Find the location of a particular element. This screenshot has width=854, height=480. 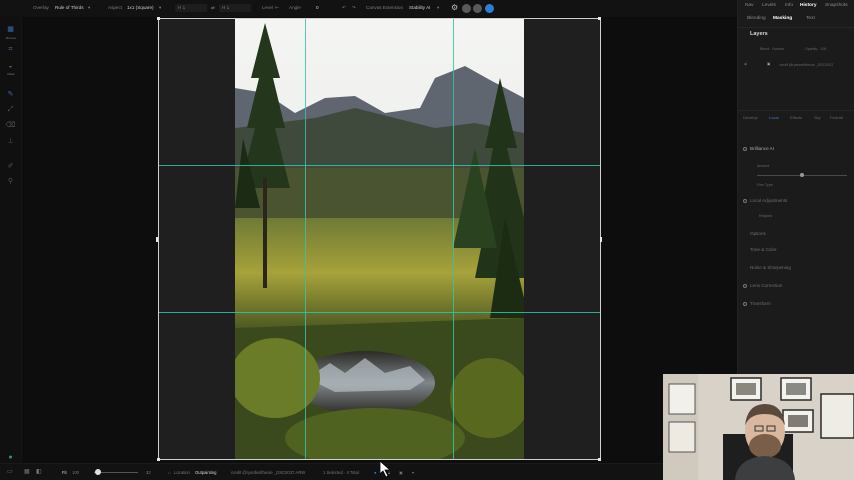

tab-text: Text is located at coordinates (810, 18).